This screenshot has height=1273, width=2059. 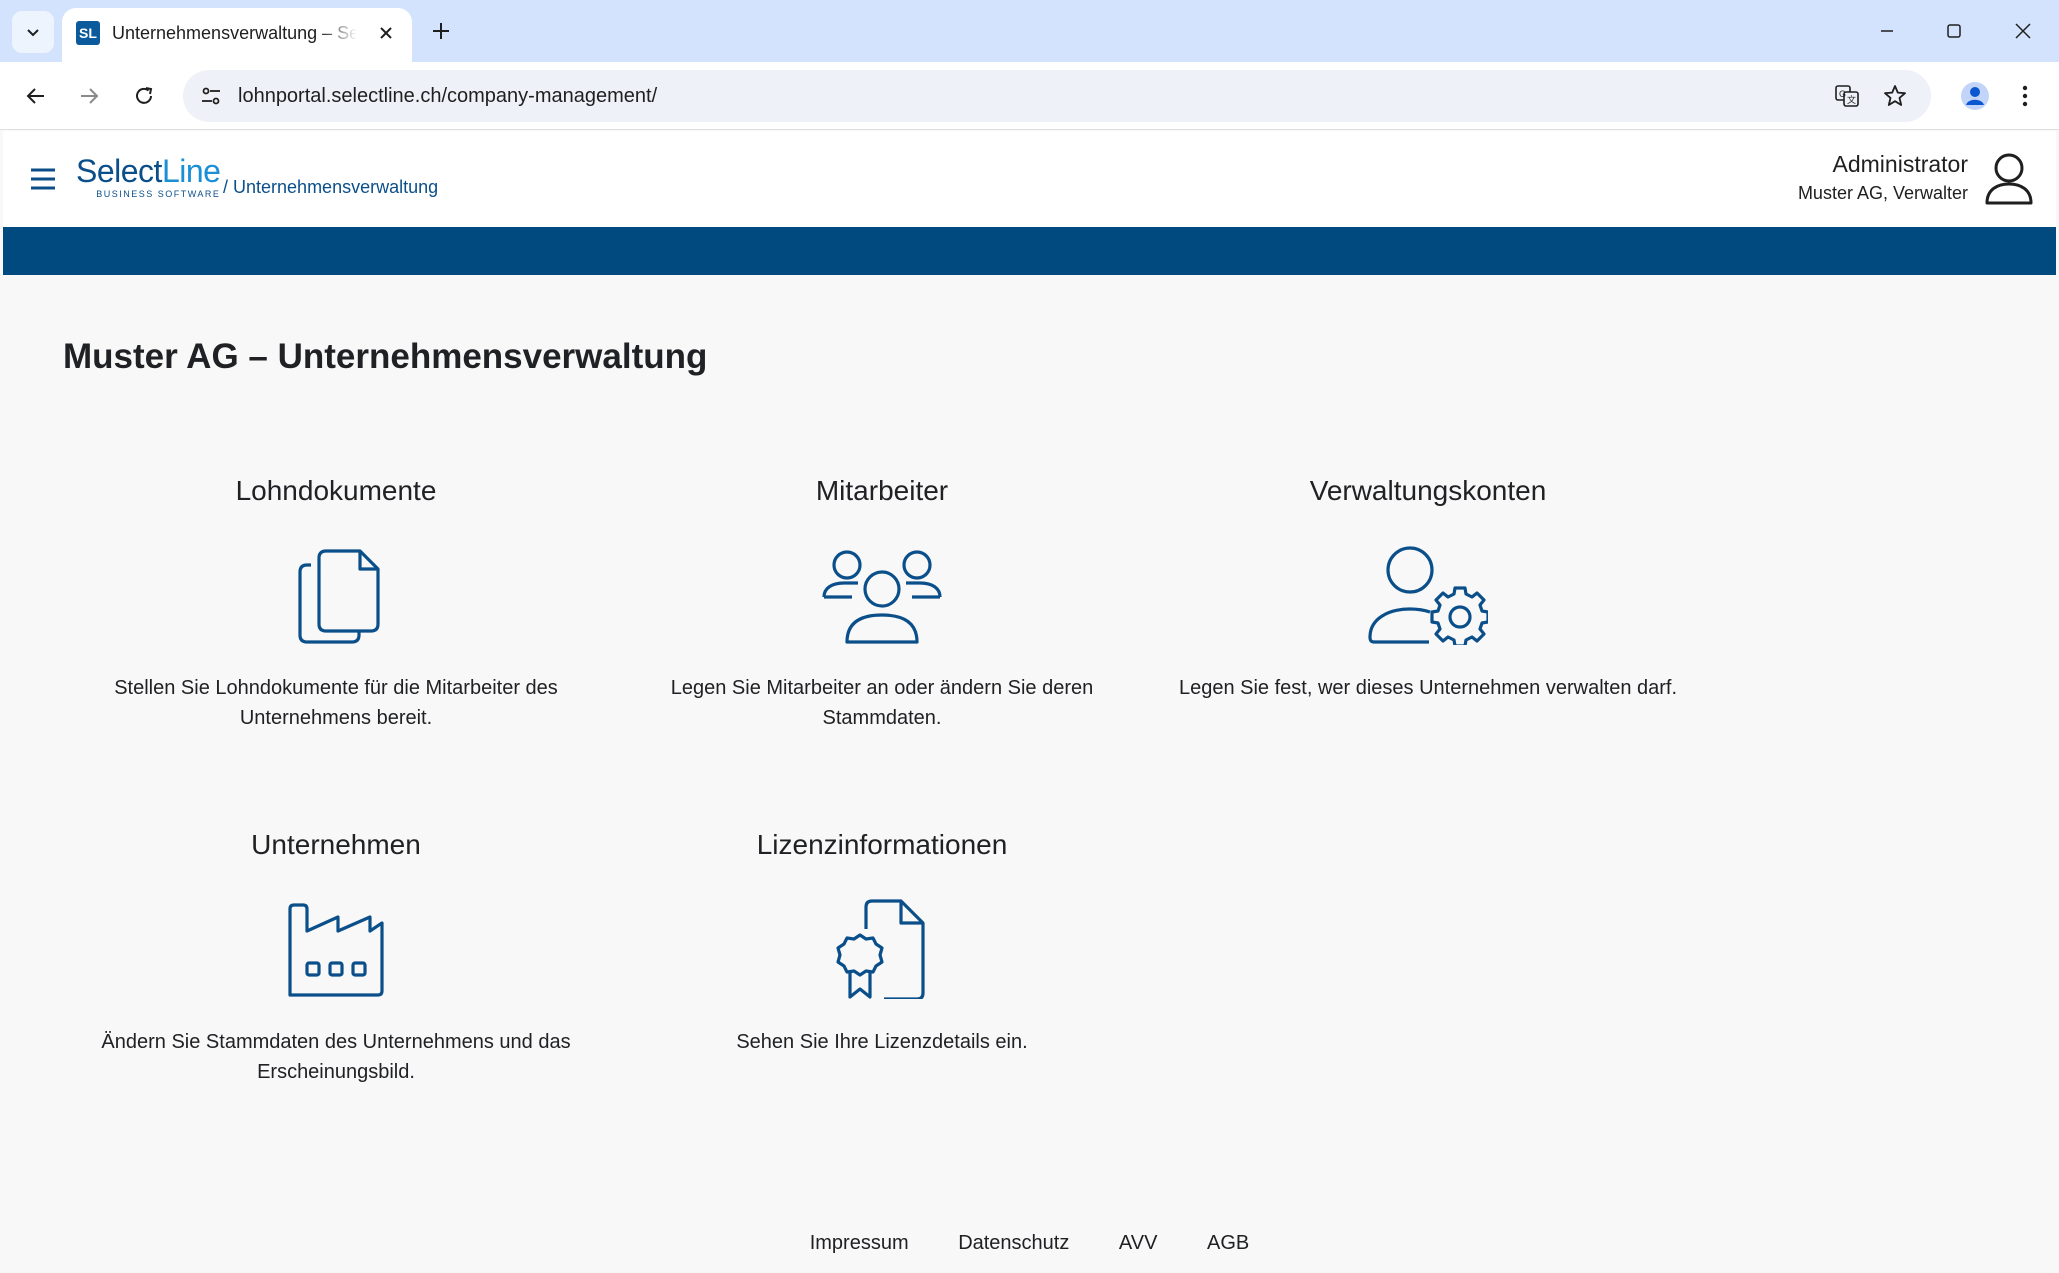 I want to click on back-button, so click(x=36, y=96).